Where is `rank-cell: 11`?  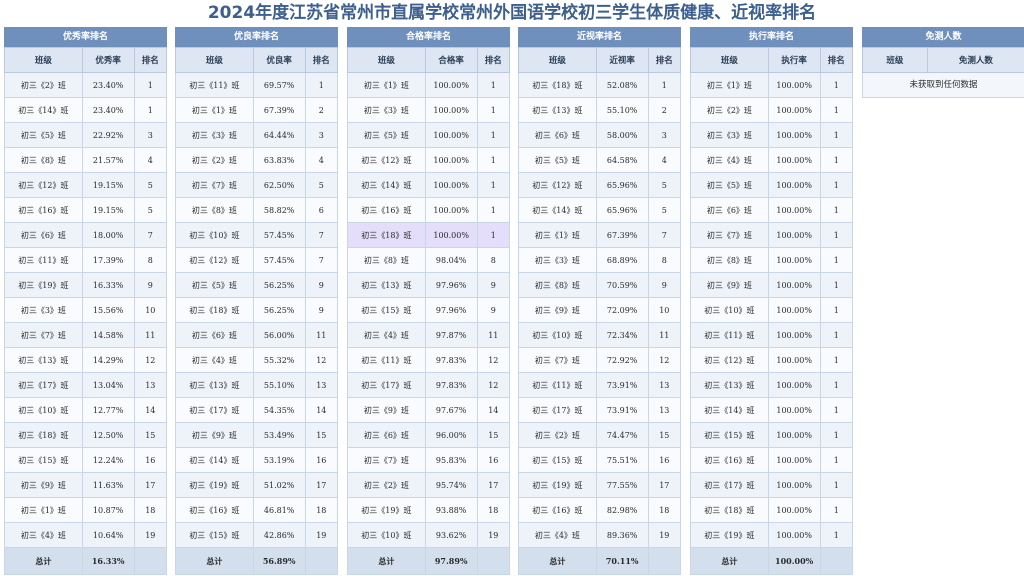 rank-cell: 11 is located at coordinates (321, 335).